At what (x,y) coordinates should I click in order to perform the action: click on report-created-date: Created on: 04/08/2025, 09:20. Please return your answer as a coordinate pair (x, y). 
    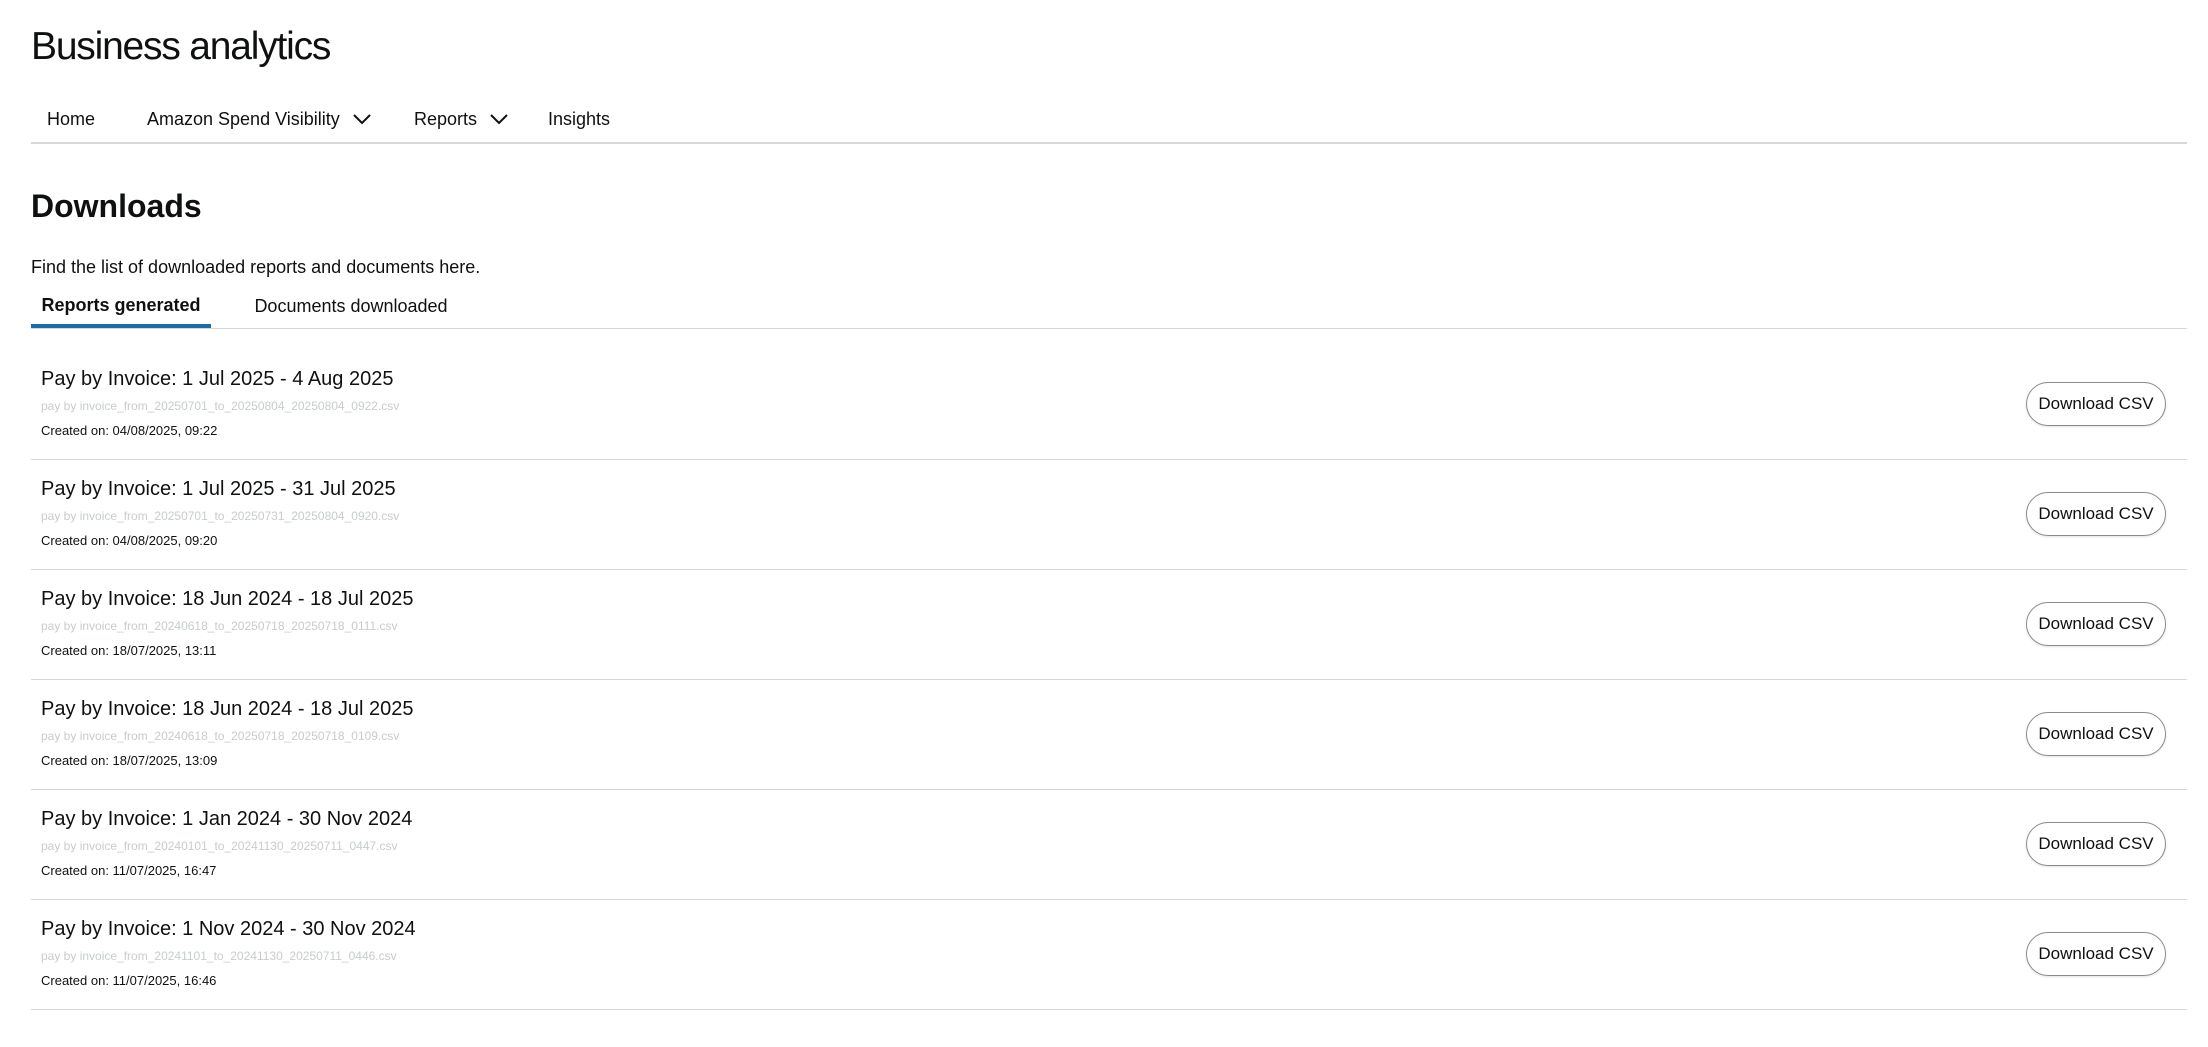
    Looking at the image, I should click on (129, 540).